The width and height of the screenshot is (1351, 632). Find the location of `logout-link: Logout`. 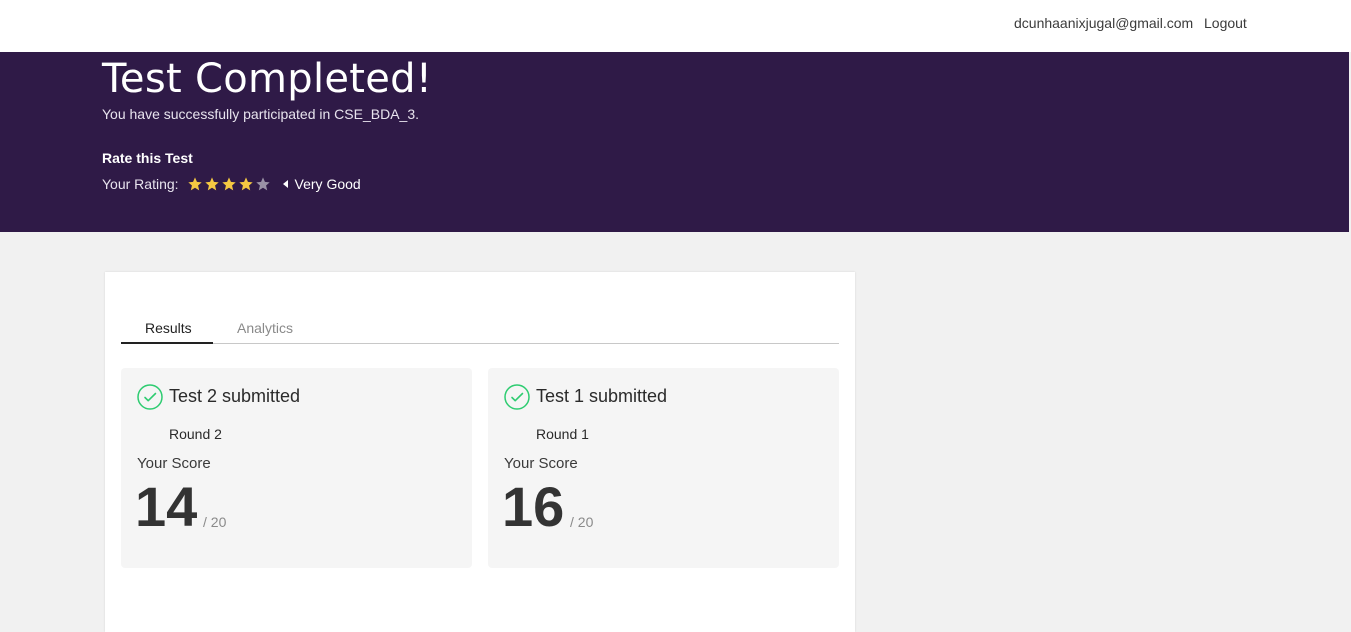

logout-link: Logout is located at coordinates (1225, 23).